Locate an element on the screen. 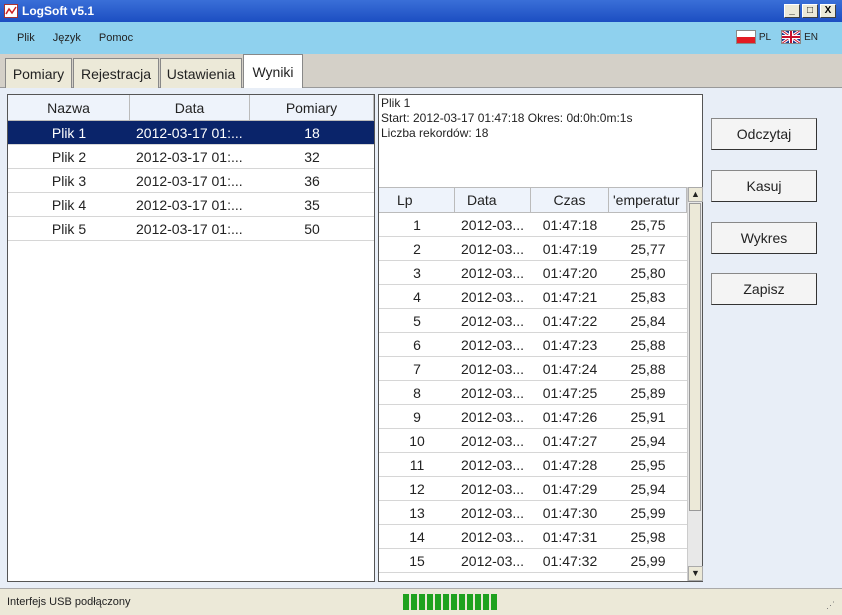 The image size is (842, 615). column-header-temperatura: 'emperatur is located at coordinates (648, 200).